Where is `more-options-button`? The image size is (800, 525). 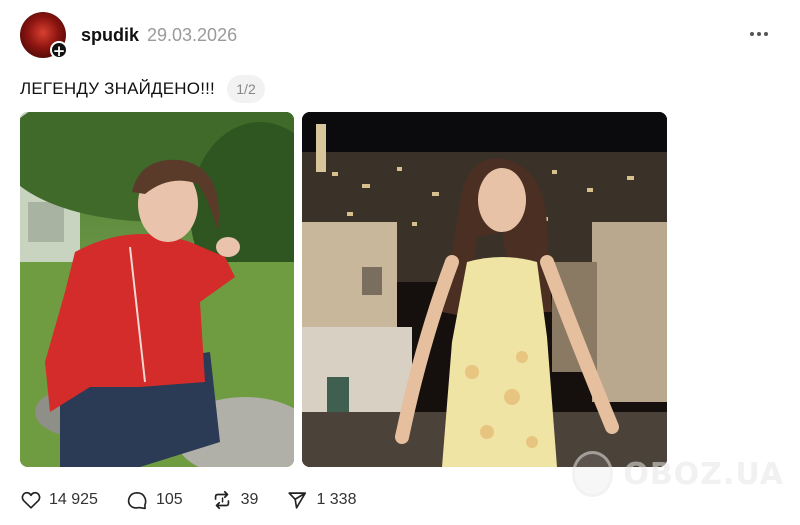
more-options-button is located at coordinates (759, 34).